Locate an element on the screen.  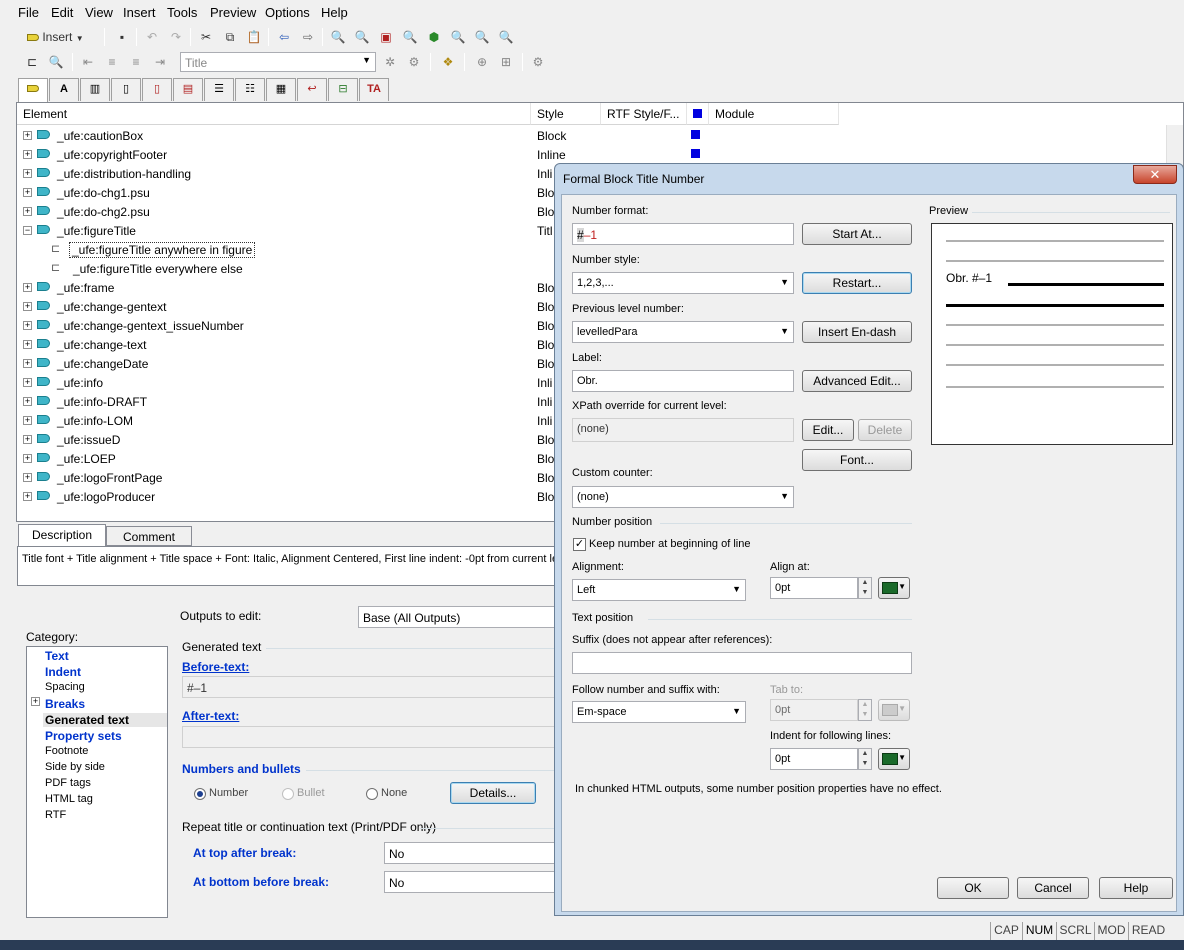
find-doc-icon: 🔍 is located at coordinates (362, 37).